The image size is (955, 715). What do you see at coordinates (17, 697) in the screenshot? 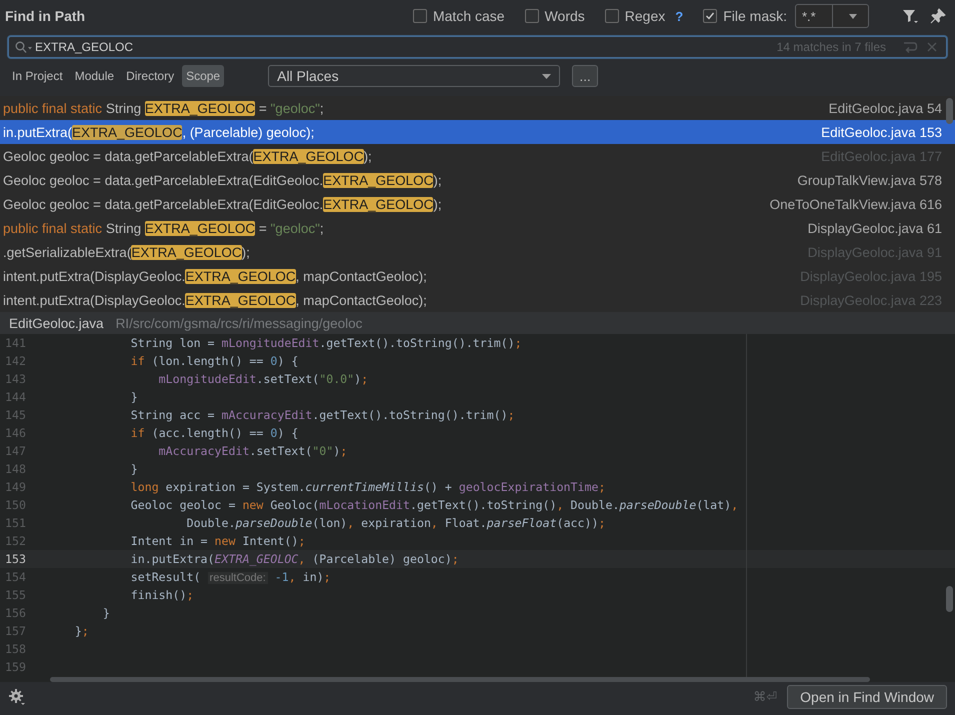
I see `settings-icon` at bounding box center [17, 697].